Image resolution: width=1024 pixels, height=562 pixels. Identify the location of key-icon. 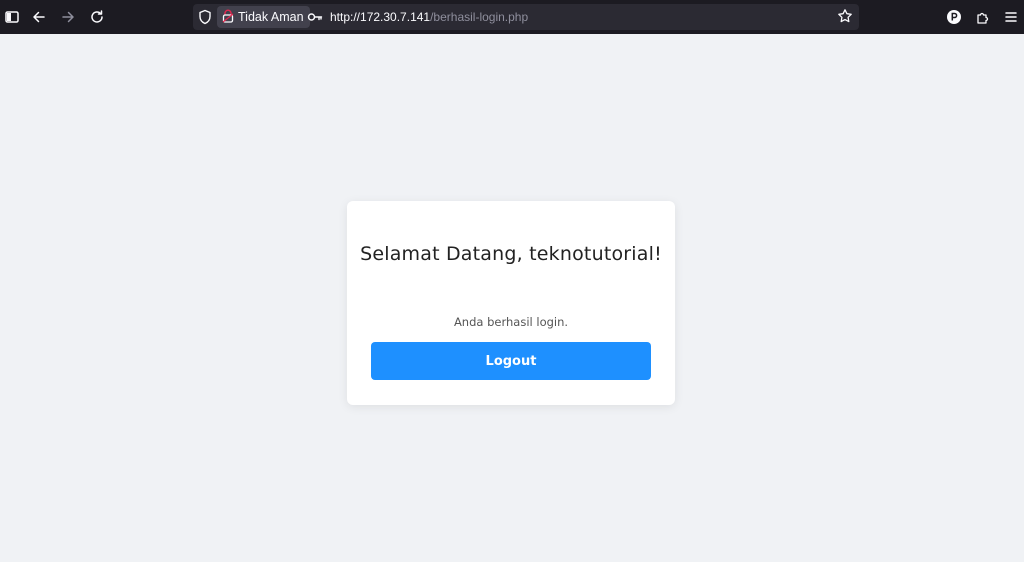
(315, 19).